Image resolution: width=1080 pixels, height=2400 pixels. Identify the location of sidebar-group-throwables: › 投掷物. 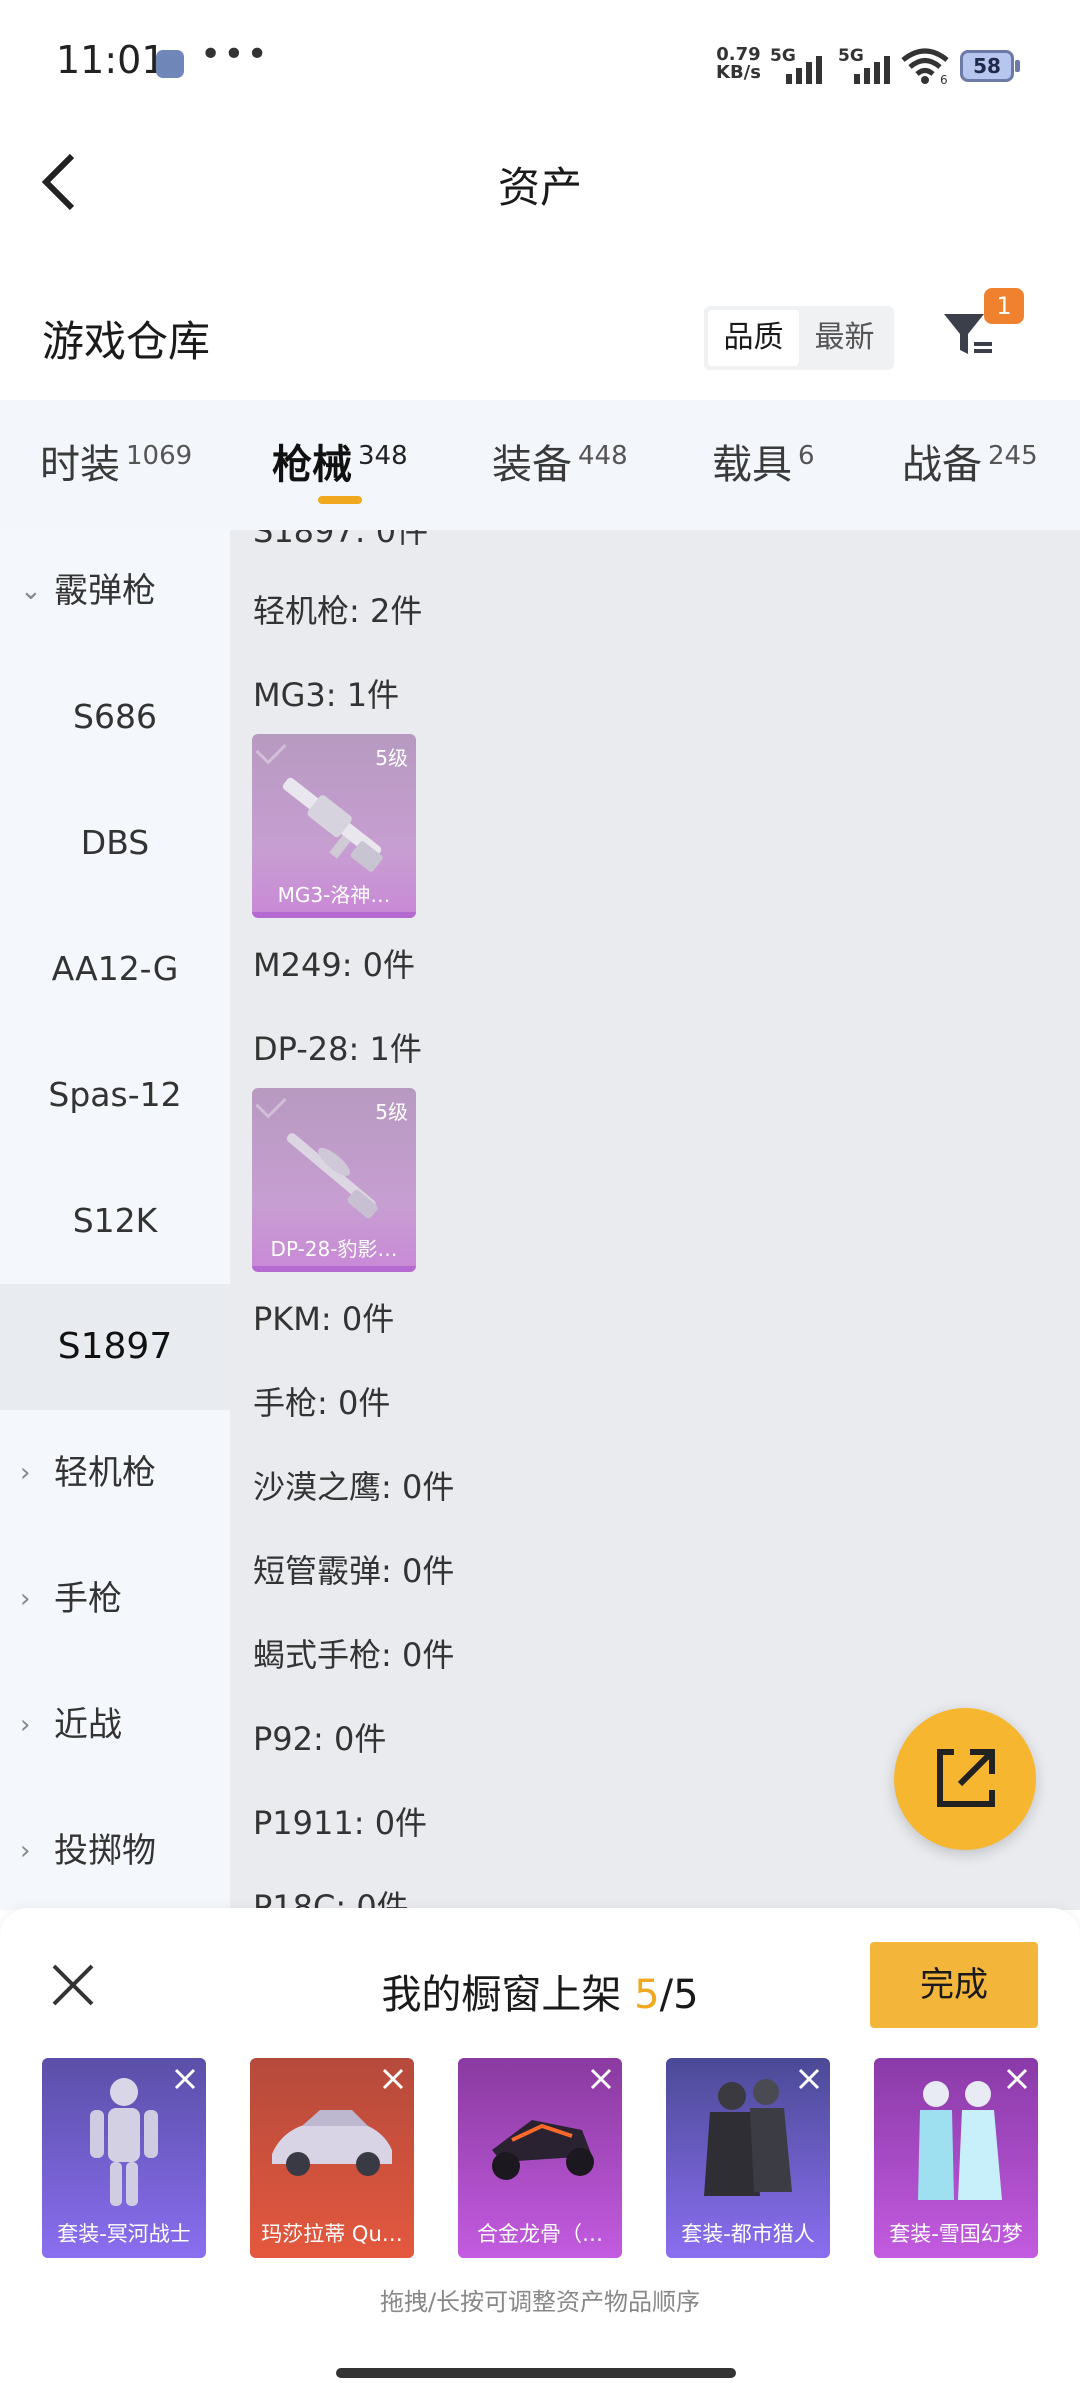
(115, 1851).